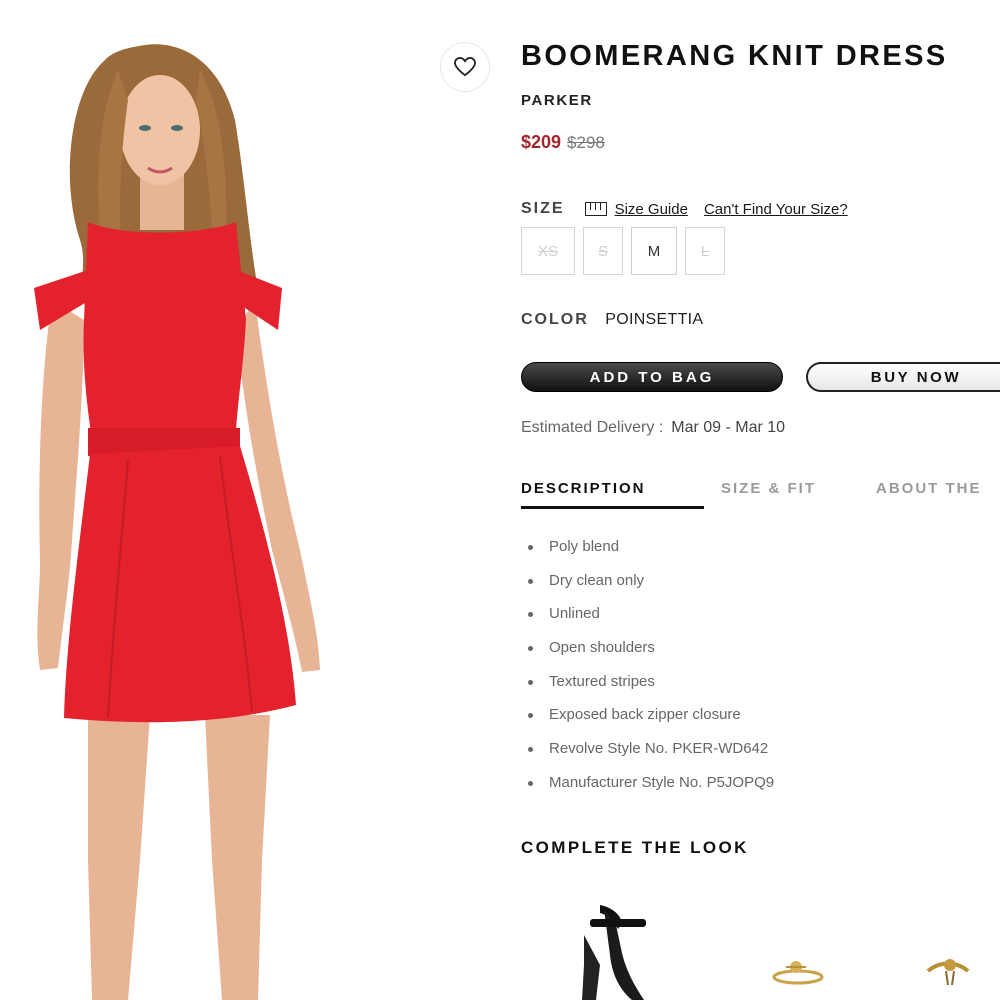  What do you see at coordinates (583, 488) in the screenshot?
I see `tab-description: DESCRIPTION` at bounding box center [583, 488].